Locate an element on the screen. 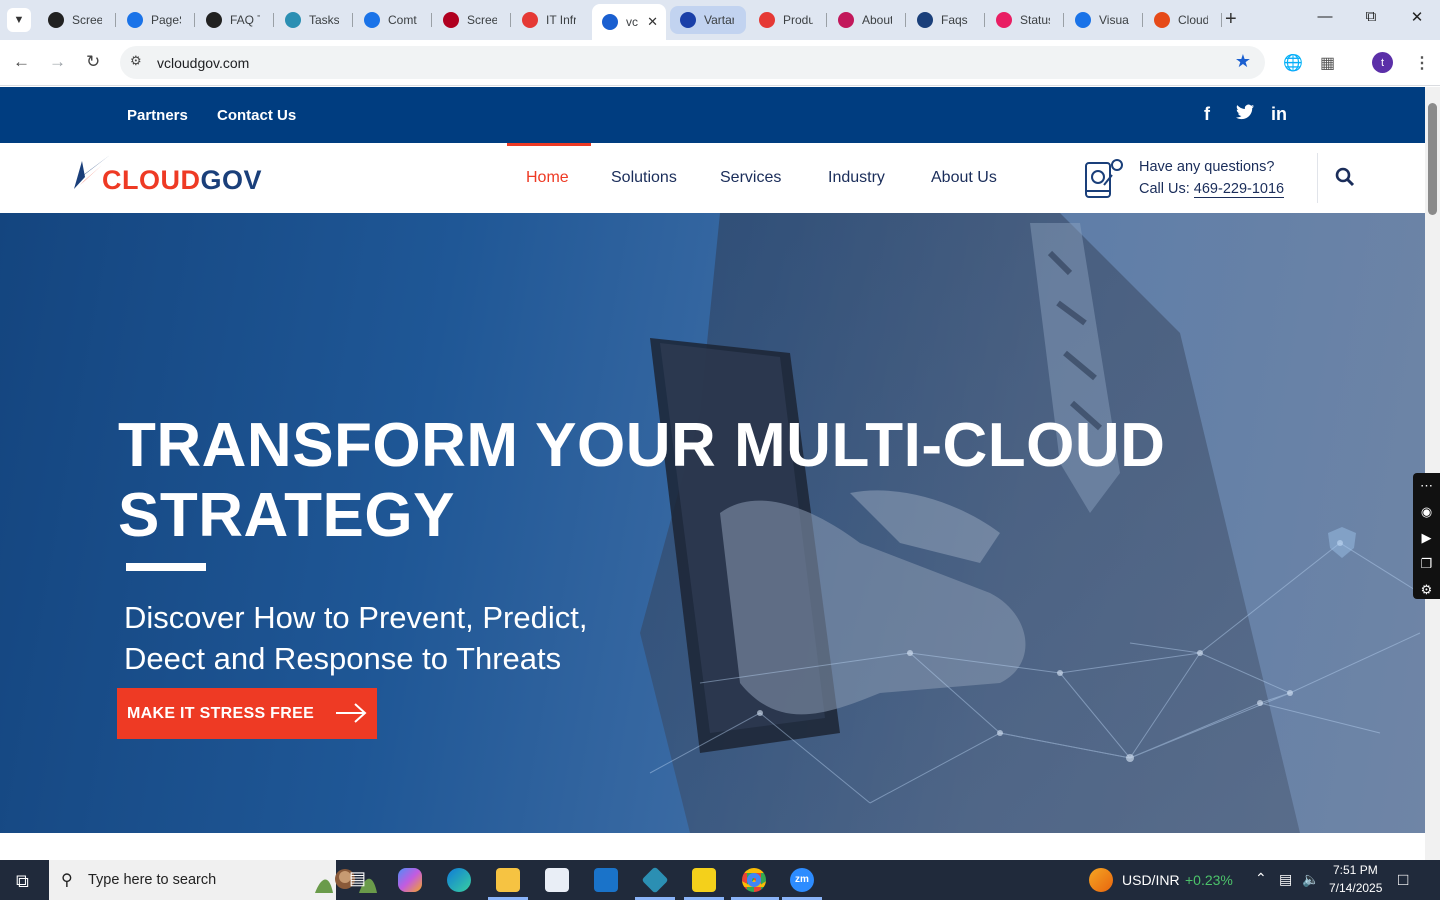 The width and height of the screenshot is (1440, 900). call-us-prefix: Call Us: is located at coordinates (1166, 189).